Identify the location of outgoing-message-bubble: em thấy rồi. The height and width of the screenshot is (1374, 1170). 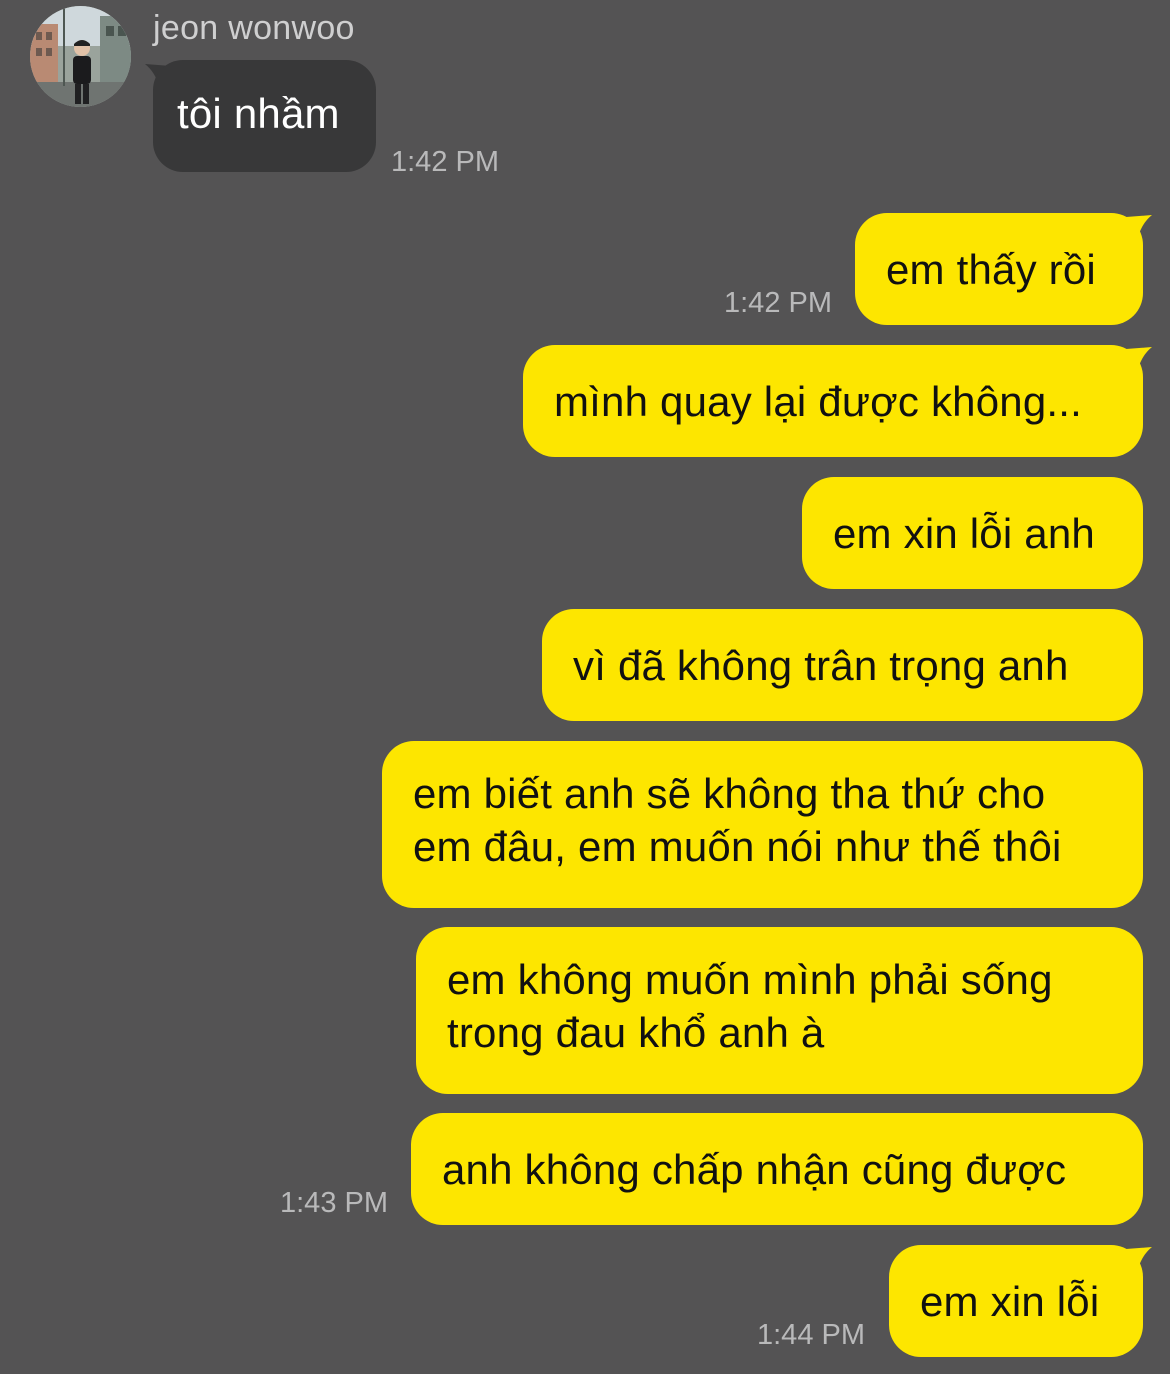
(999, 269).